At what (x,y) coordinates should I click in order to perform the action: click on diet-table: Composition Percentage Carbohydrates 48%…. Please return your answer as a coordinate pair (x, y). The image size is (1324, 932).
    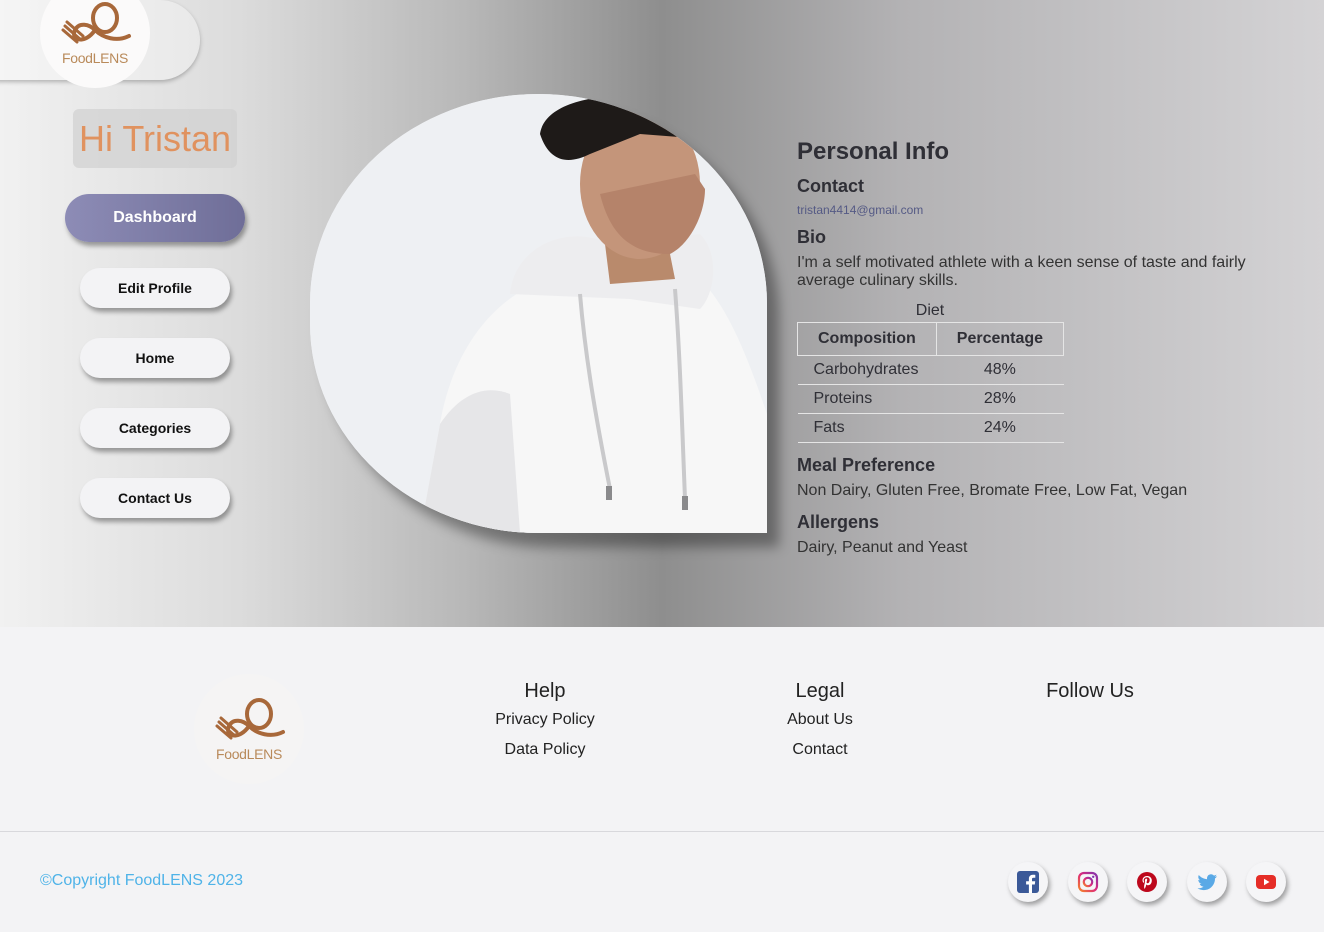
    Looking at the image, I should click on (931, 382).